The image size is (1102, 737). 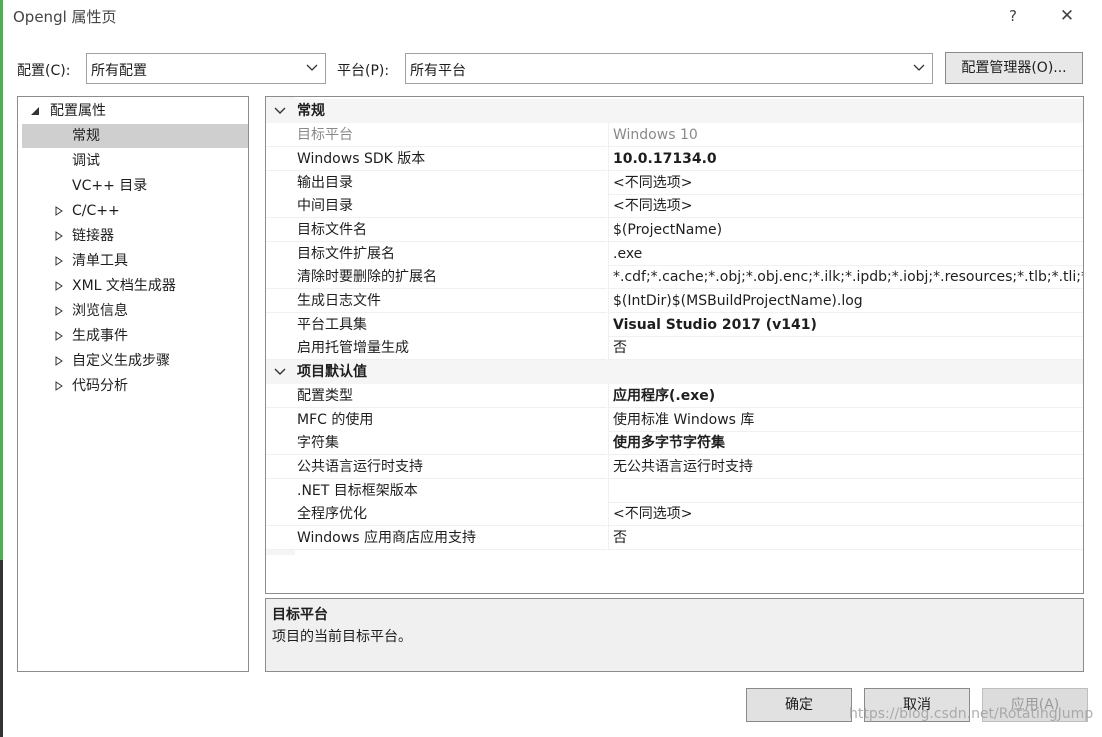 What do you see at coordinates (100, 311) in the screenshot?
I see `tree-item-label: 浏览信息` at bounding box center [100, 311].